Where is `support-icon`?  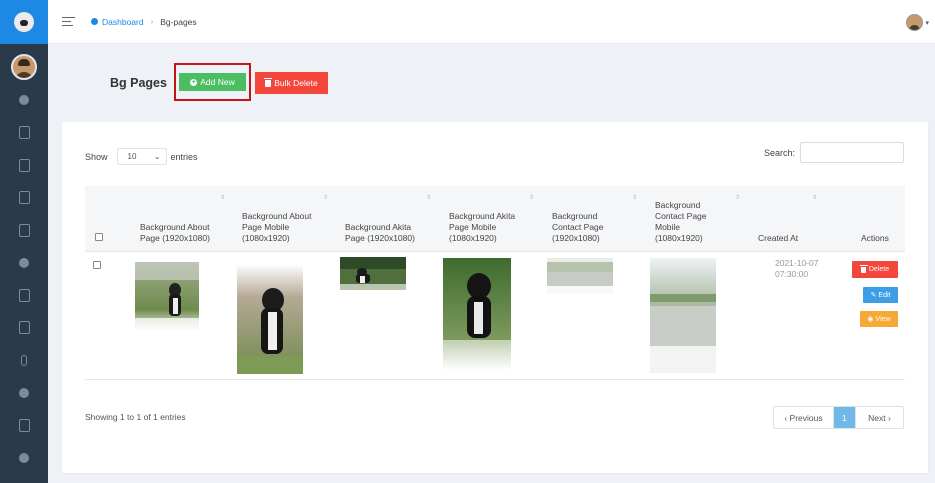 support-icon is located at coordinates (24, 392).